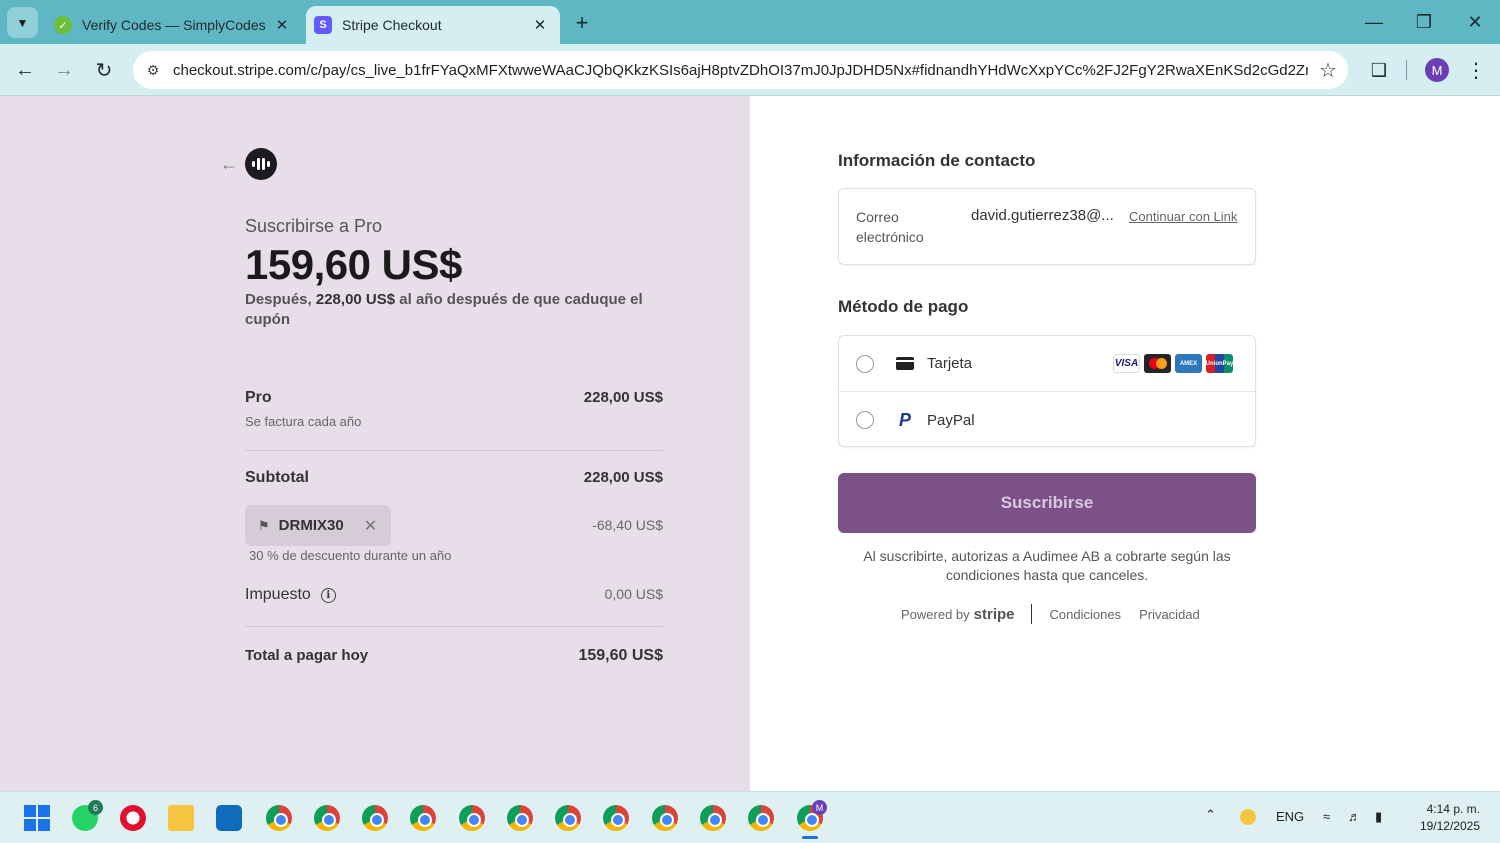  I want to click on payment-option-card: Tarjeta VISA AMEX UnionPay, so click(1047, 364).